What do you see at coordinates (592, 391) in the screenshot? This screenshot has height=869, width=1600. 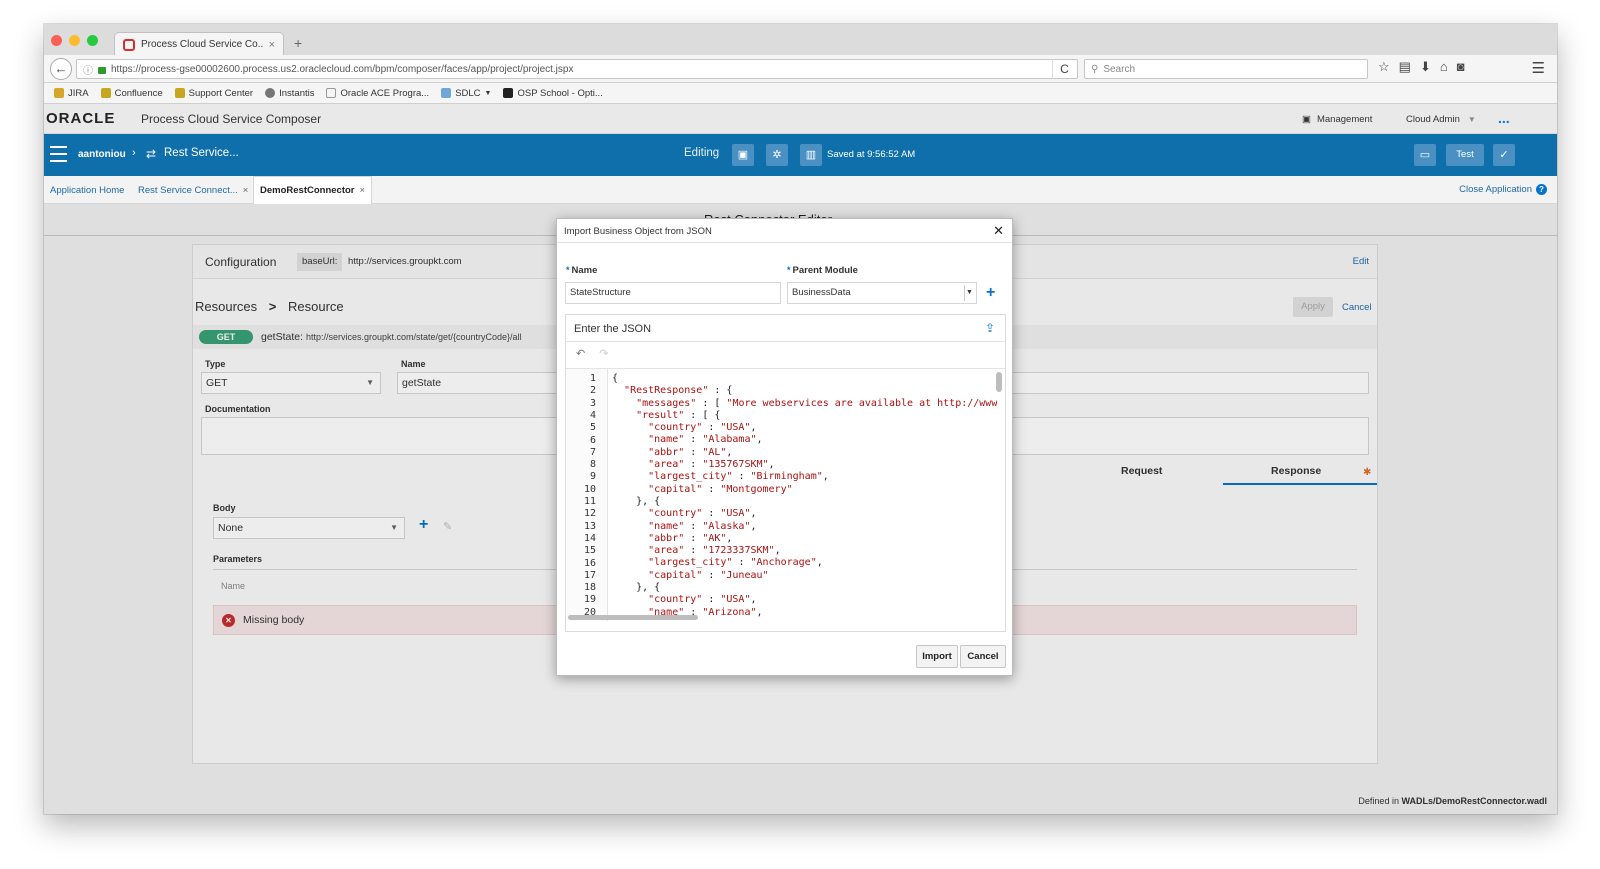 I see `line-number: 2` at bounding box center [592, 391].